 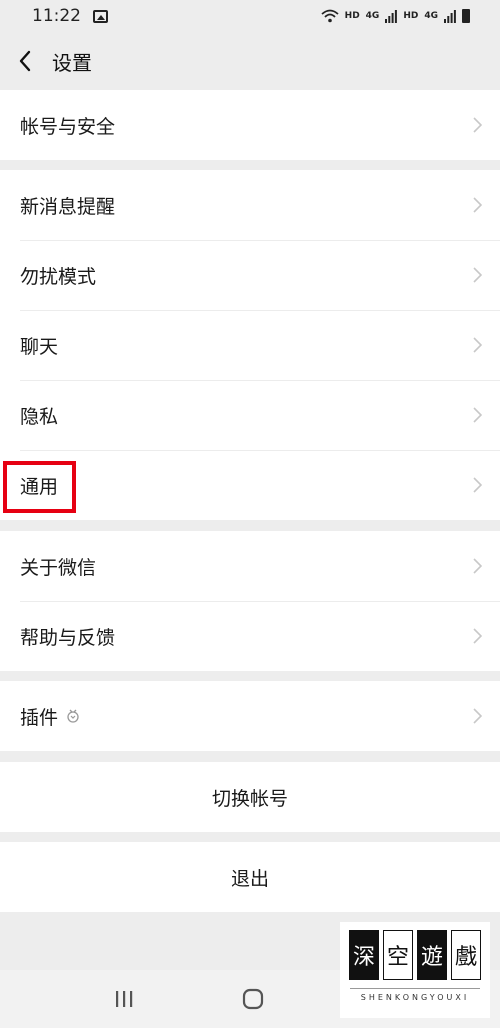 I want to click on watermark-subtitle: SHENKONGYOUXI, so click(x=415, y=997).